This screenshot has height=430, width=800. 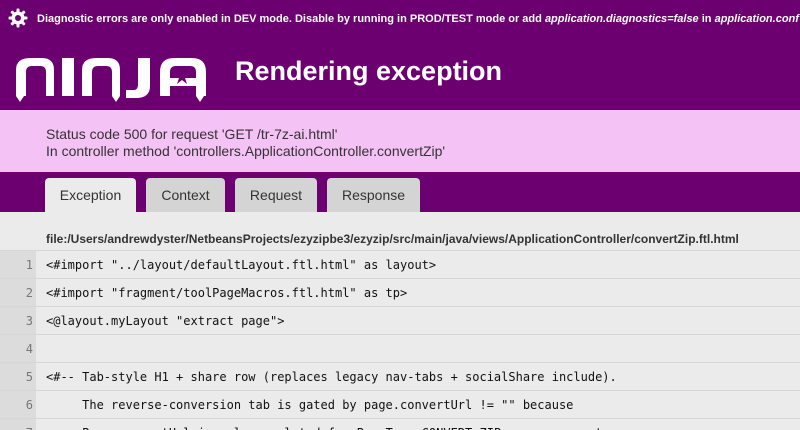 I want to click on line-number: 2, so click(x=18, y=293).